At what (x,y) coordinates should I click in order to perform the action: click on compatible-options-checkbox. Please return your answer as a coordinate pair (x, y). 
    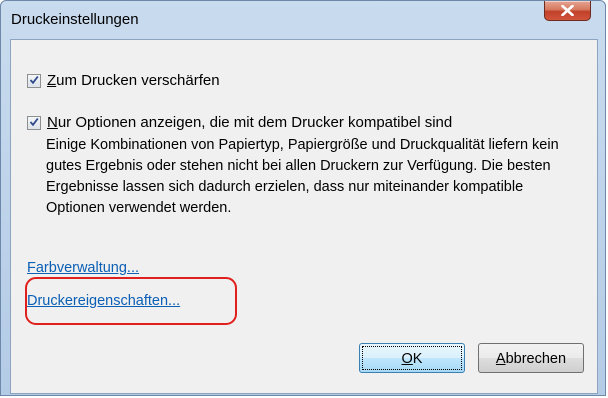
    Looking at the image, I should click on (34, 123).